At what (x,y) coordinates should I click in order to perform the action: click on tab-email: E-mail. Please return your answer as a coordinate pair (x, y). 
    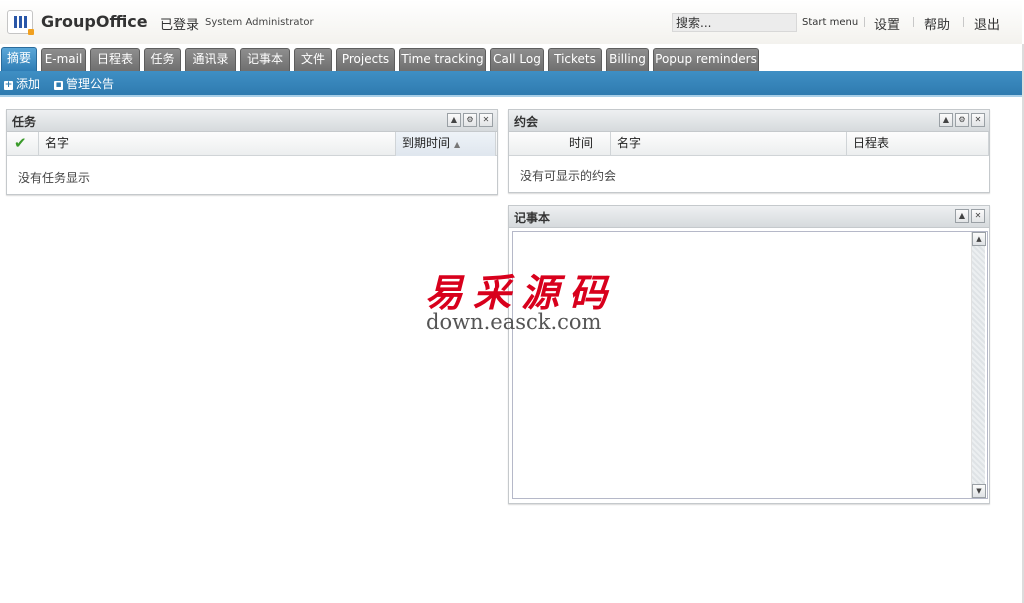
    Looking at the image, I should click on (63, 59).